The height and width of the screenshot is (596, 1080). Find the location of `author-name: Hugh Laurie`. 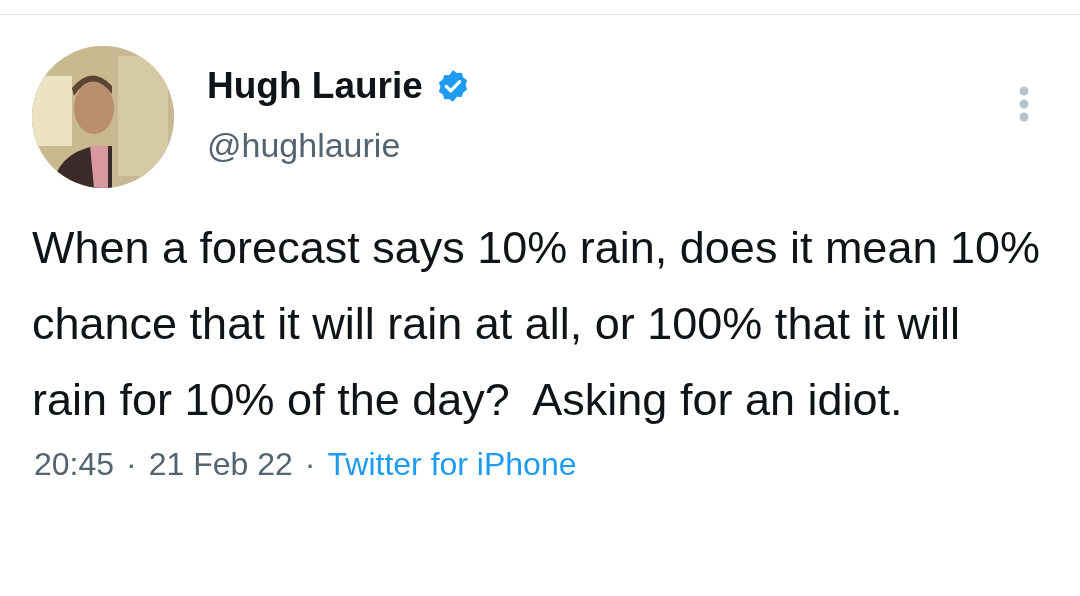

author-name: Hugh Laurie is located at coordinates (315, 86).